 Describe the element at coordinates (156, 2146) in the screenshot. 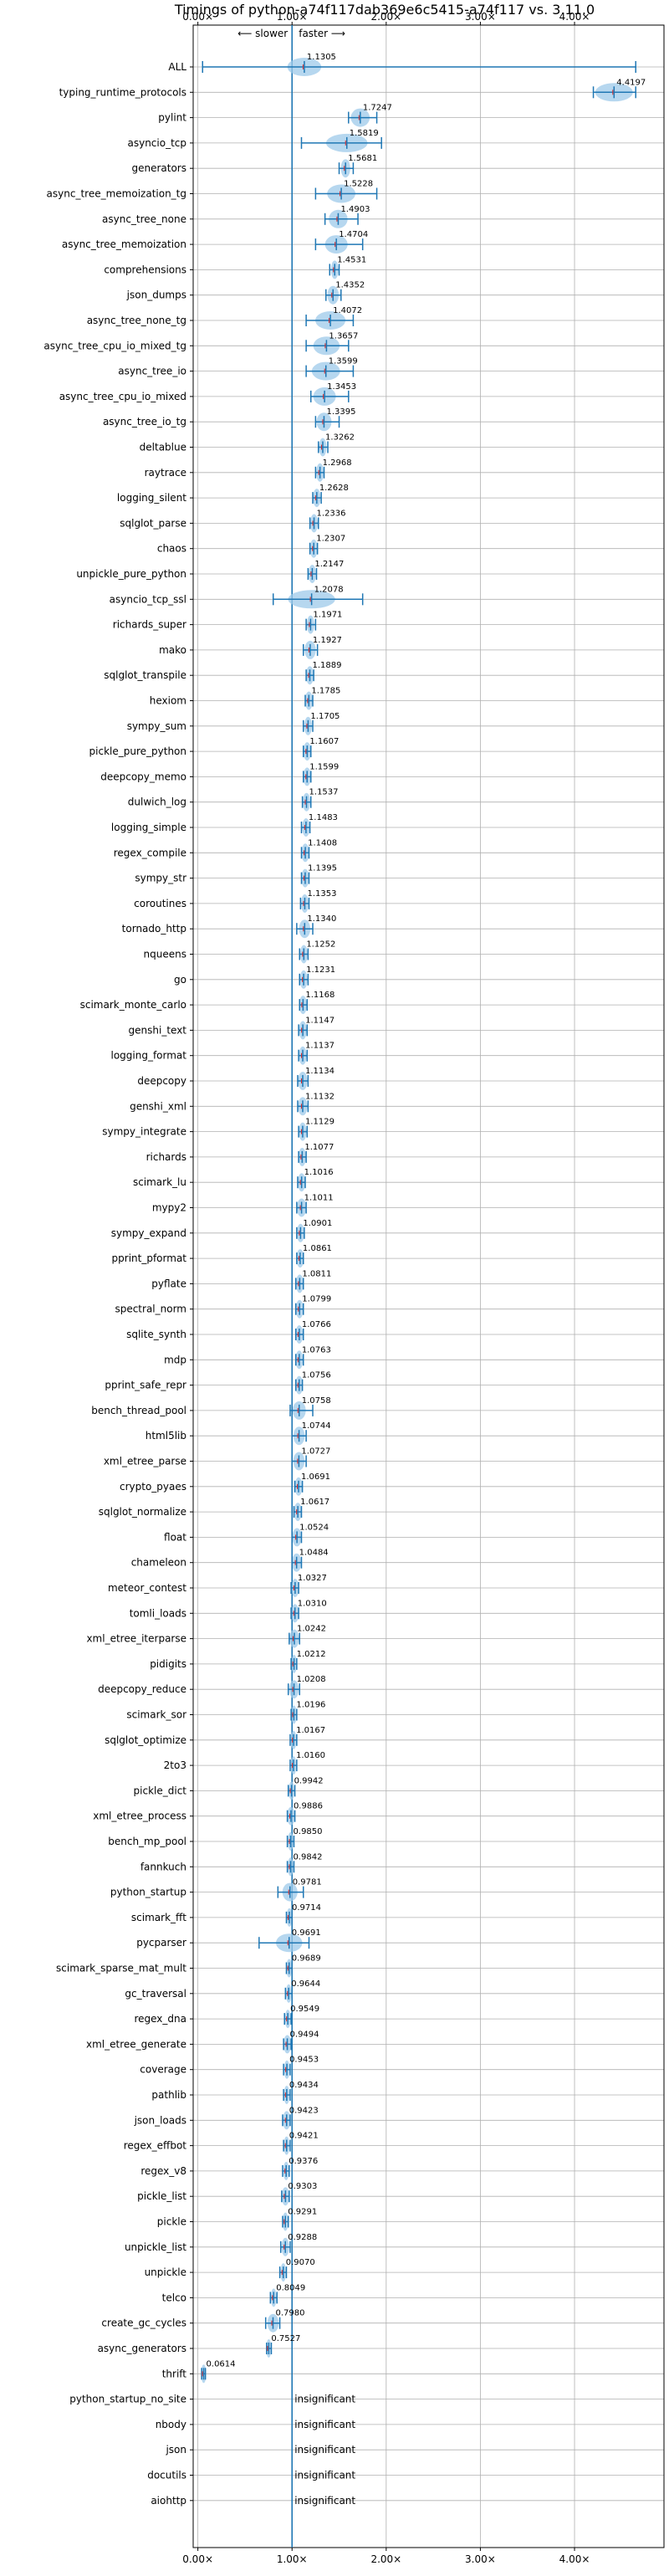

I see `benchmark-label: regex_effbot` at that location.